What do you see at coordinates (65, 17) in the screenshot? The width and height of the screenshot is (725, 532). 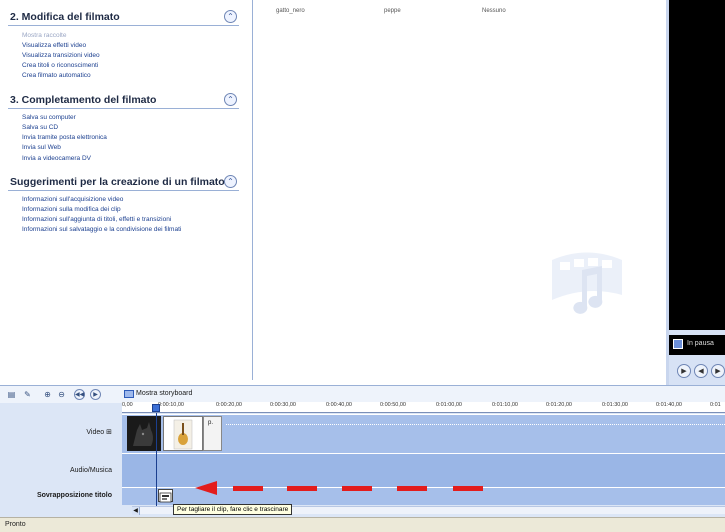 I see `section-title: 2. Modifica del filmato` at bounding box center [65, 17].